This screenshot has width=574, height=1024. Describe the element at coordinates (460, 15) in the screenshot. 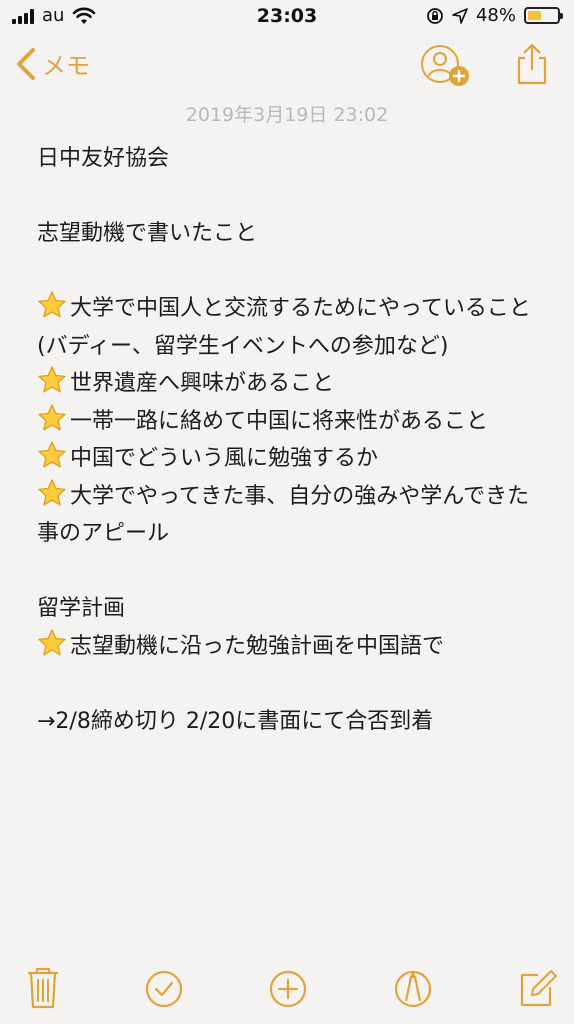

I see `location-icon` at that location.